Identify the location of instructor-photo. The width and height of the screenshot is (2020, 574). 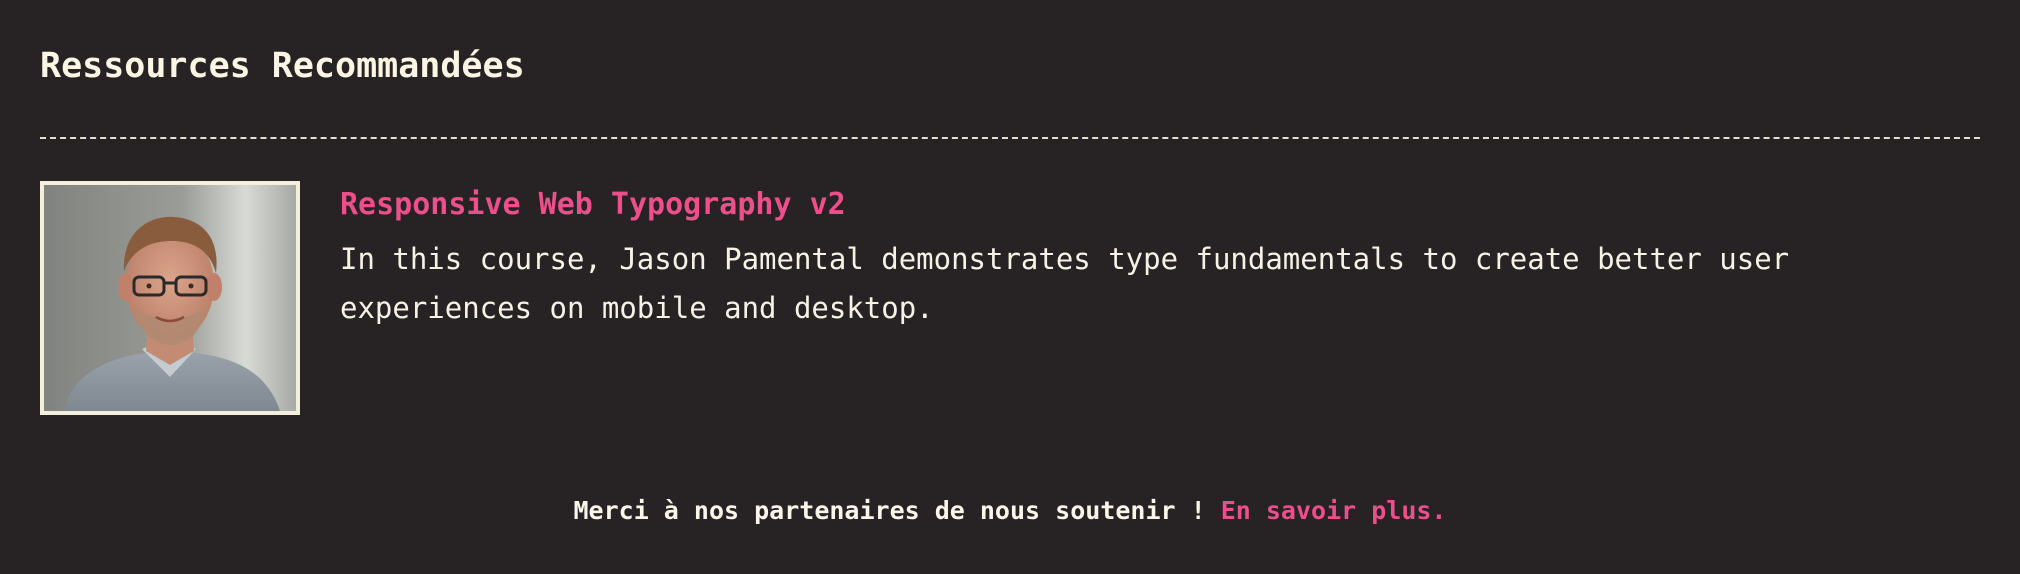
(170, 298).